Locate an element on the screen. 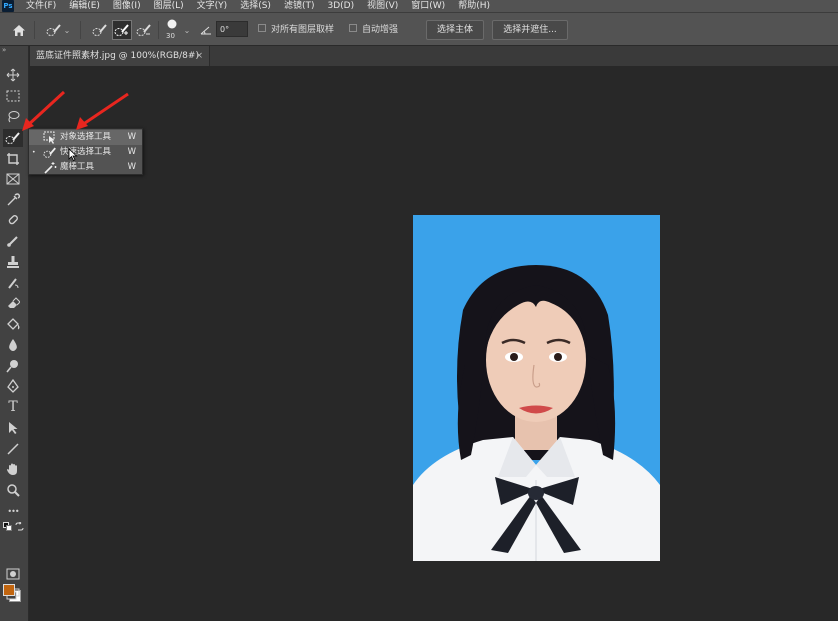 The width and height of the screenshot is (838, 621). photoshop-logo-icon: Ps is located at coordinates (8, 6).